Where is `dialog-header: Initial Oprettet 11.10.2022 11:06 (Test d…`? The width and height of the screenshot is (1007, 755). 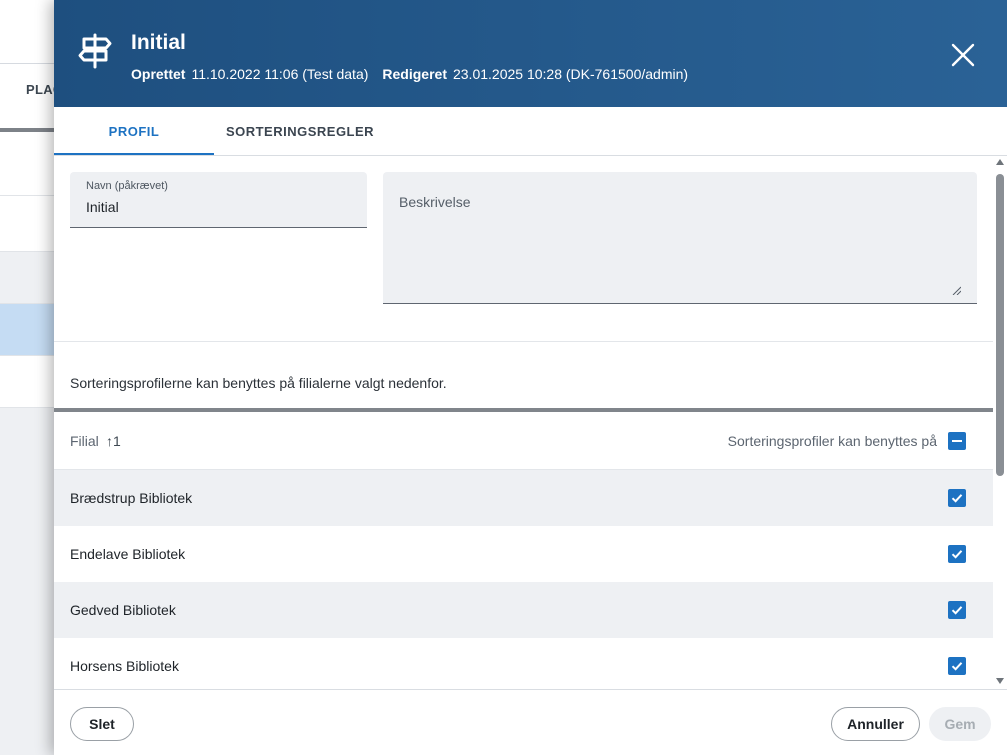
dialog-header: Initial Oprettet 11.10.2022 11:06 (Test d… is located at coordinates (530, 53).